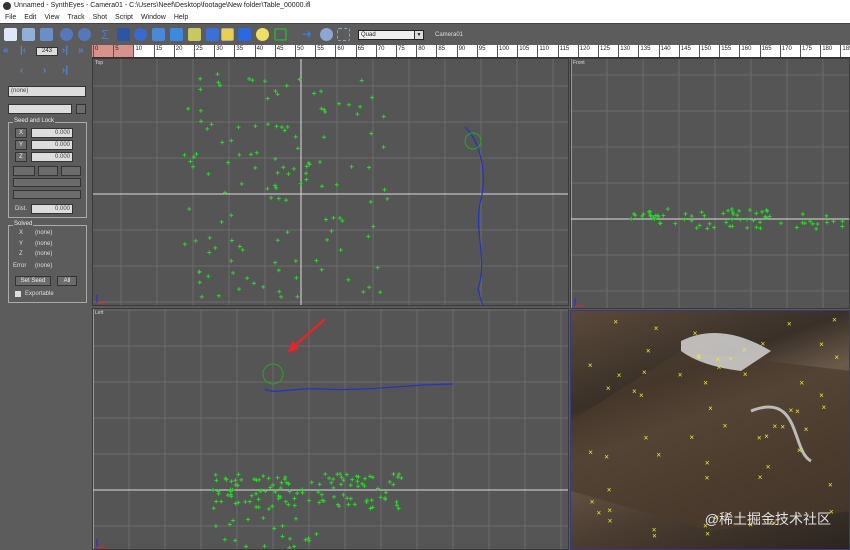  I want to click on dist-field: 0.000, so click(52, 209).